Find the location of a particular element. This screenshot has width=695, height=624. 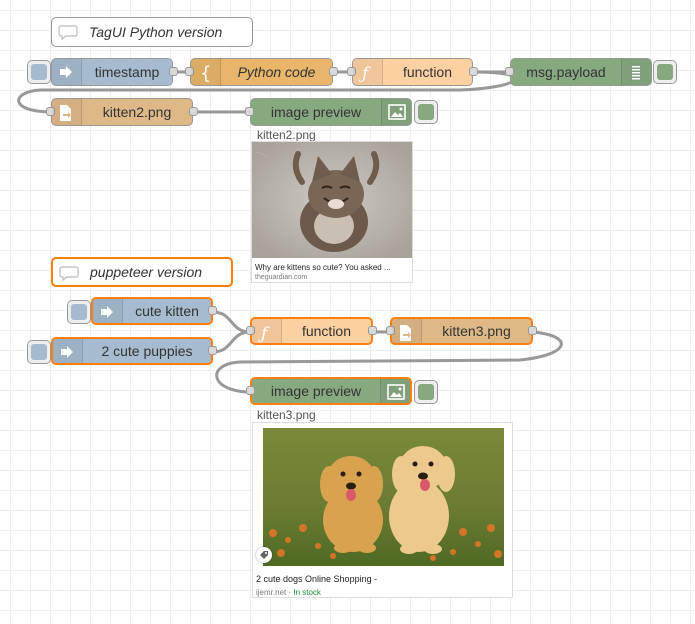

timestamp-node: timestamp is located at coordinates (114, 72).